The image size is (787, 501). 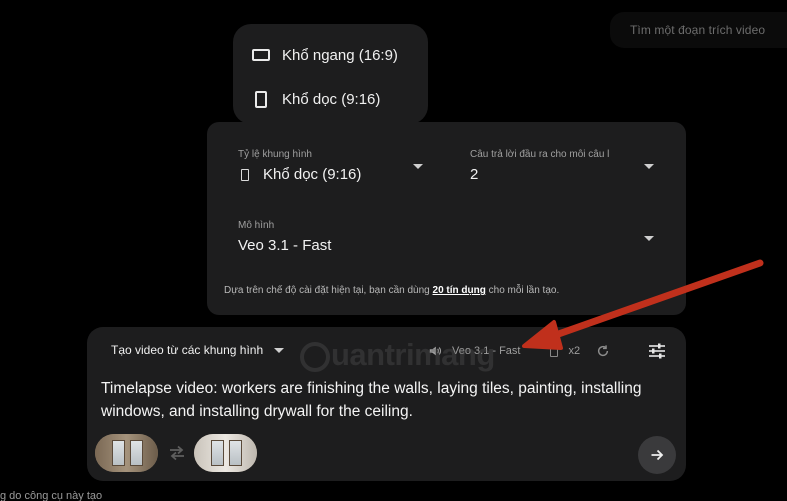 I want to click on aspect-ratio-value: Khổ dọc (9:16), so click(x=312, y=174).